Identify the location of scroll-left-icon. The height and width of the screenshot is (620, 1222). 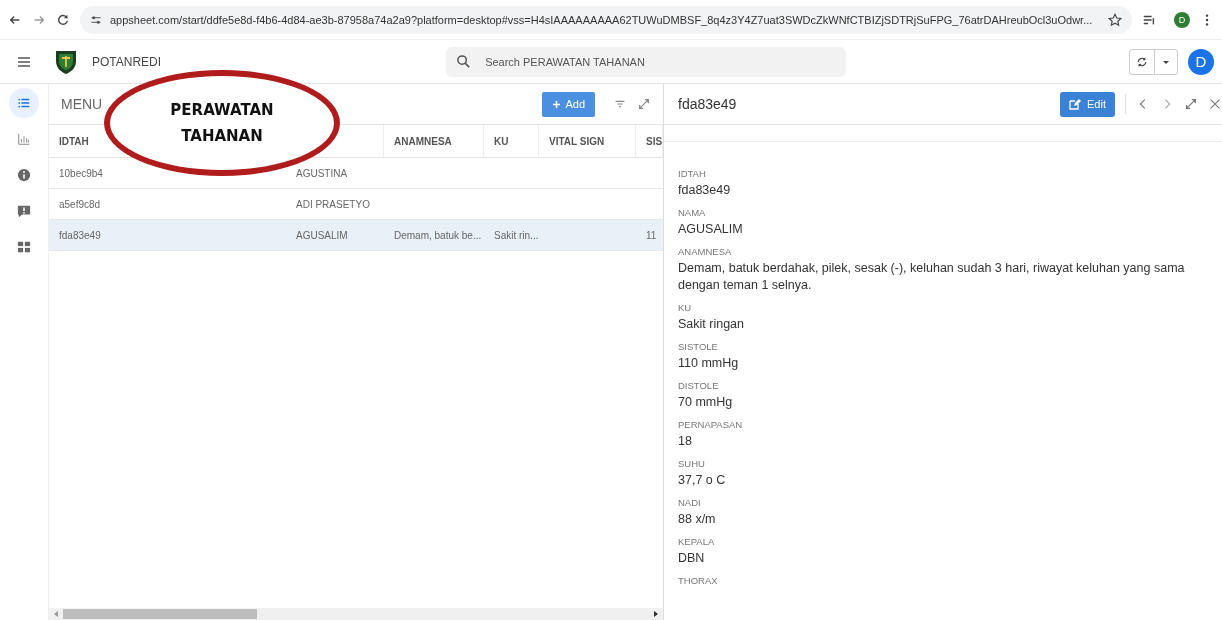
(56, 614).